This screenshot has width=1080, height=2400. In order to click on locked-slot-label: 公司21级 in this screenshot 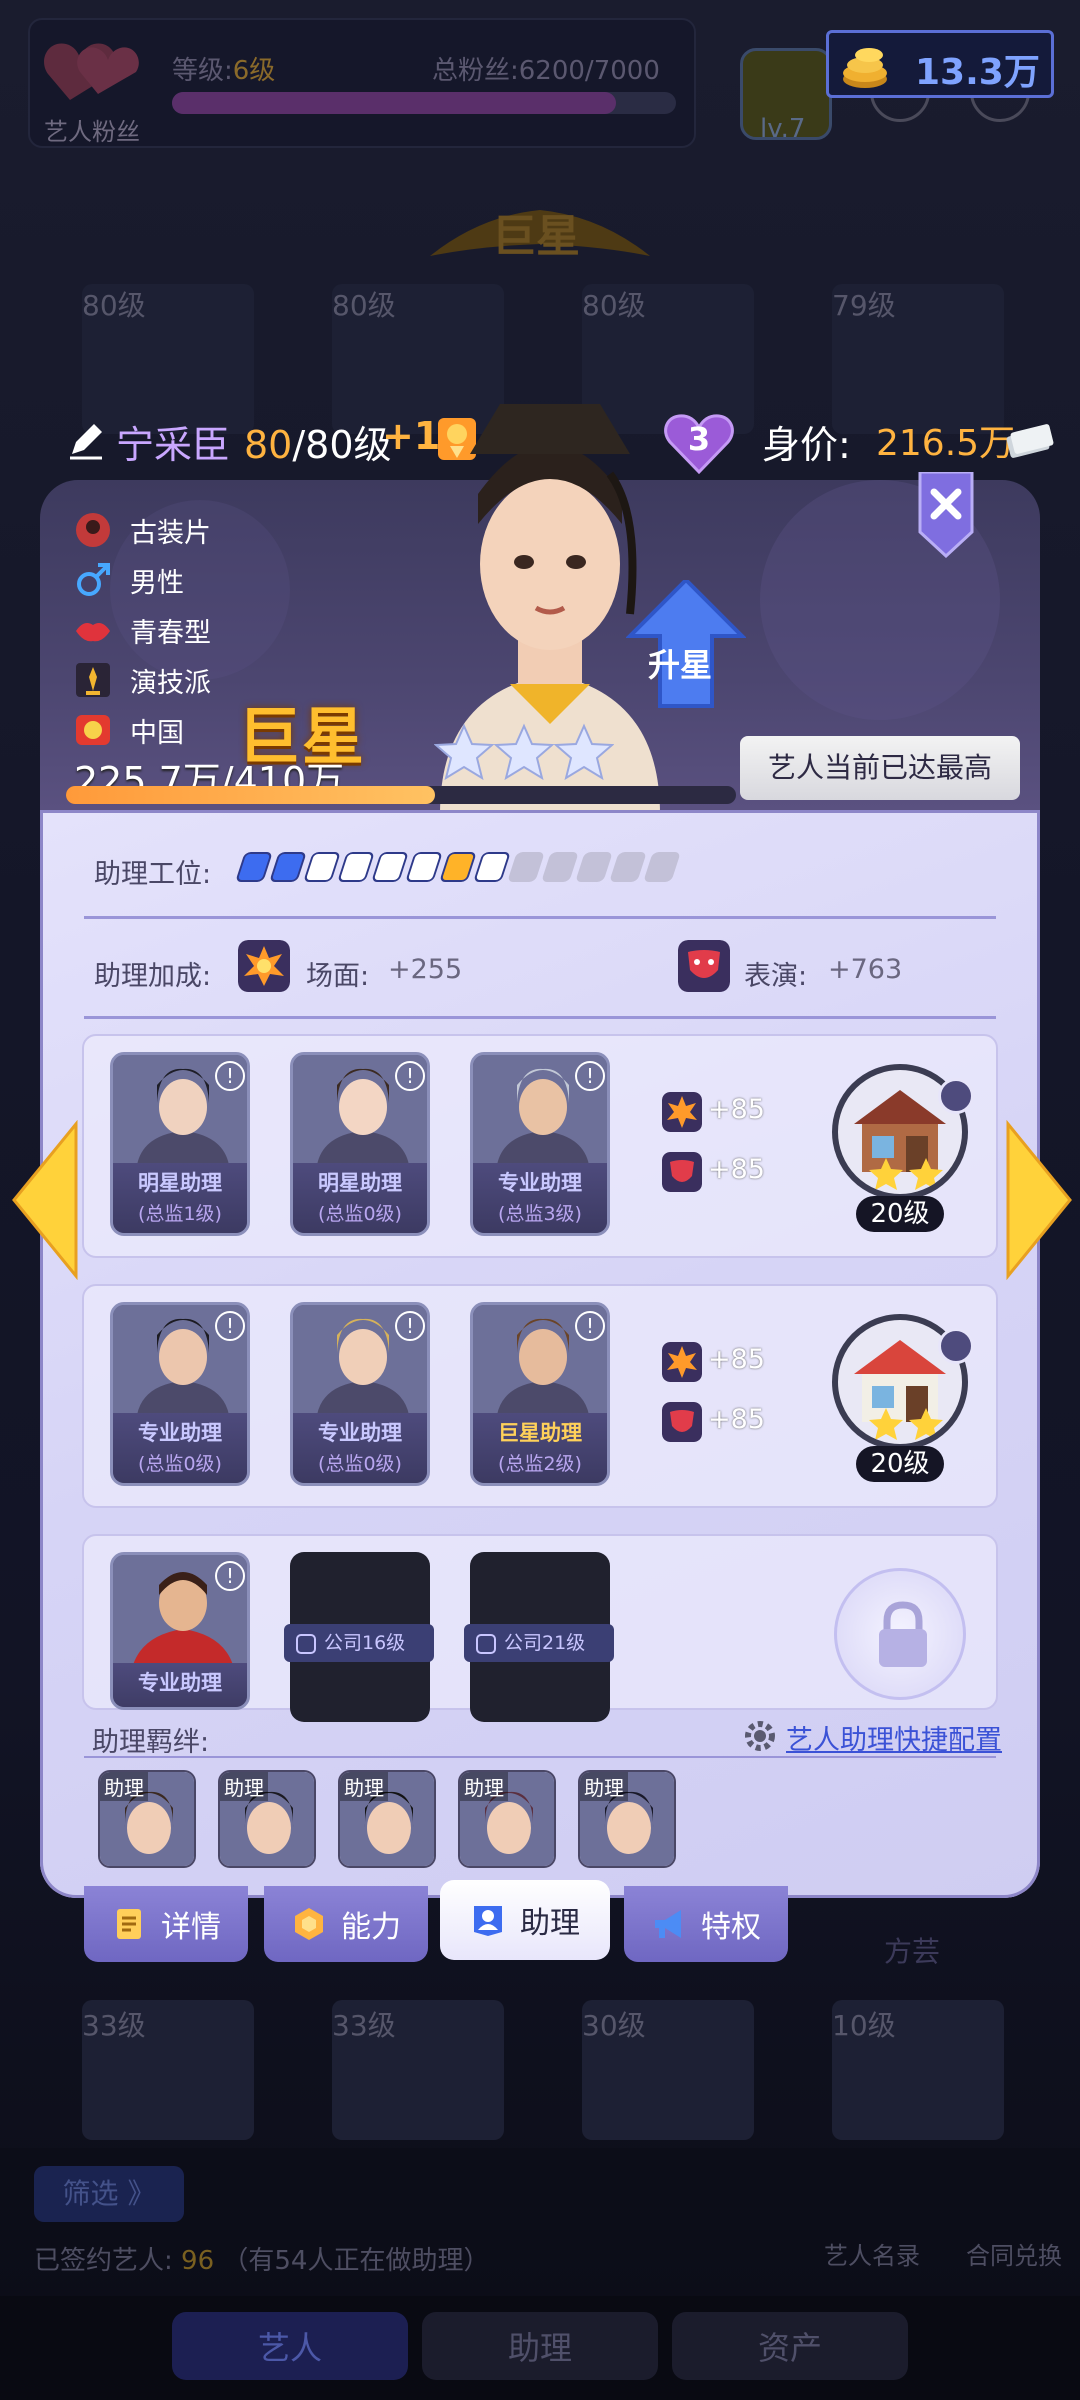, I will do `click(545, 1643)`.